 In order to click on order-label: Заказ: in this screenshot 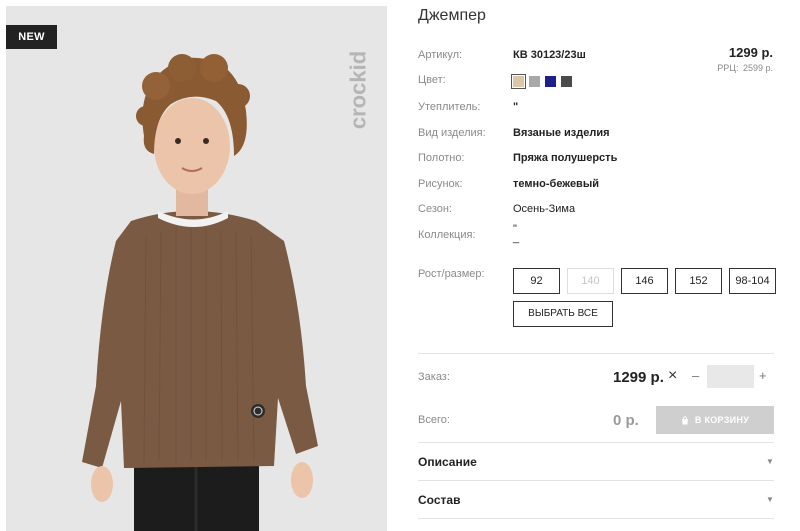, I will do `click(434, 377)`.